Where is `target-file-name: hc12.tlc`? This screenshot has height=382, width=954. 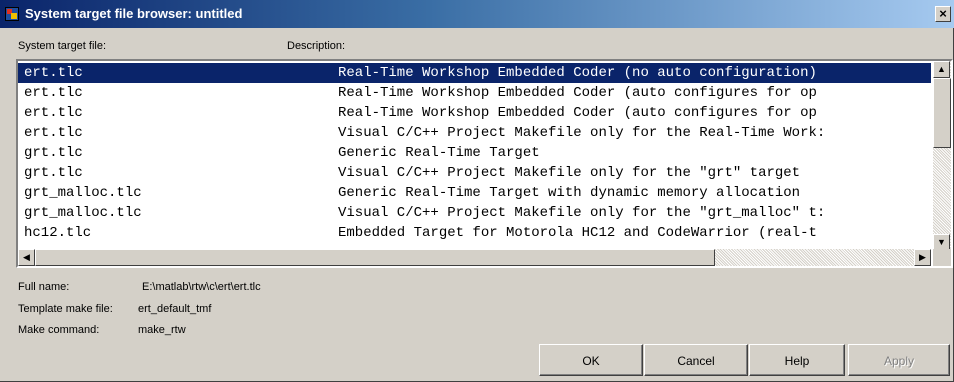
target-file-name: hc12.tlc is located at coordinates (58, 233).